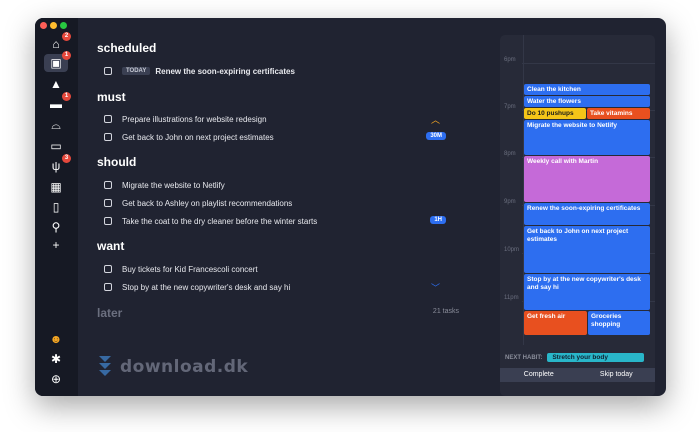 This screenshot has height=432, width=700. What do you see at coordinates (43, 25) in the screenshot?
I see `close-window-button` at bounding box center [43, 25].